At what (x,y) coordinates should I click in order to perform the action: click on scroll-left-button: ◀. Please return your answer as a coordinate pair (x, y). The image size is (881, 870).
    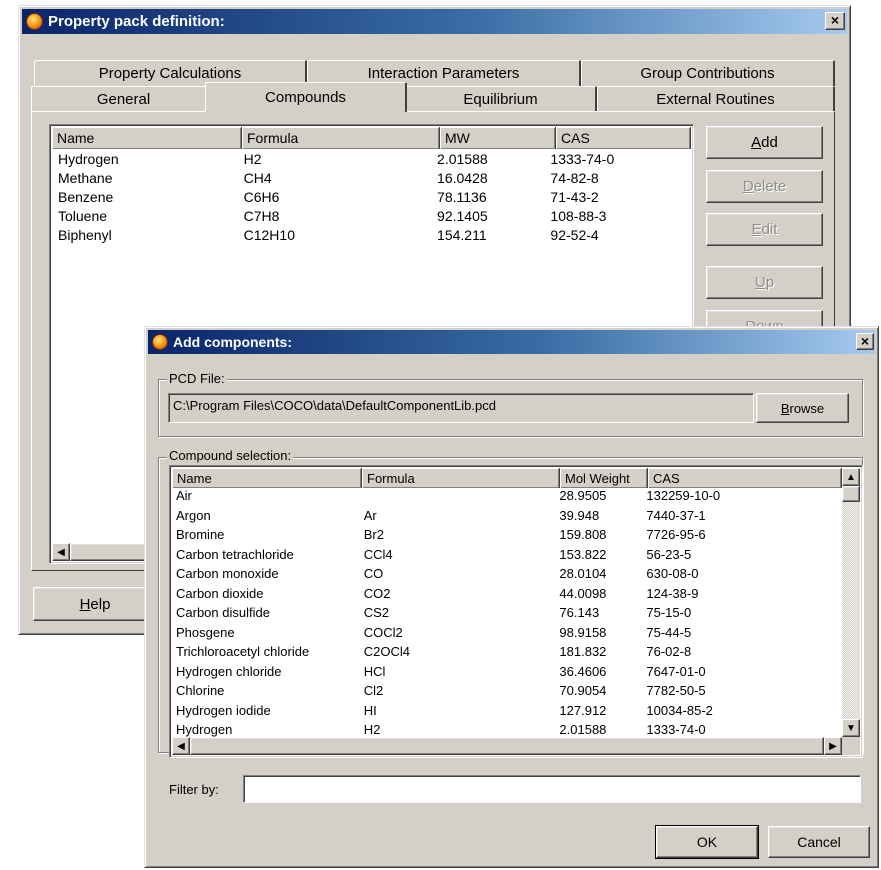
    Looking at the image, I should click on (181, 746).